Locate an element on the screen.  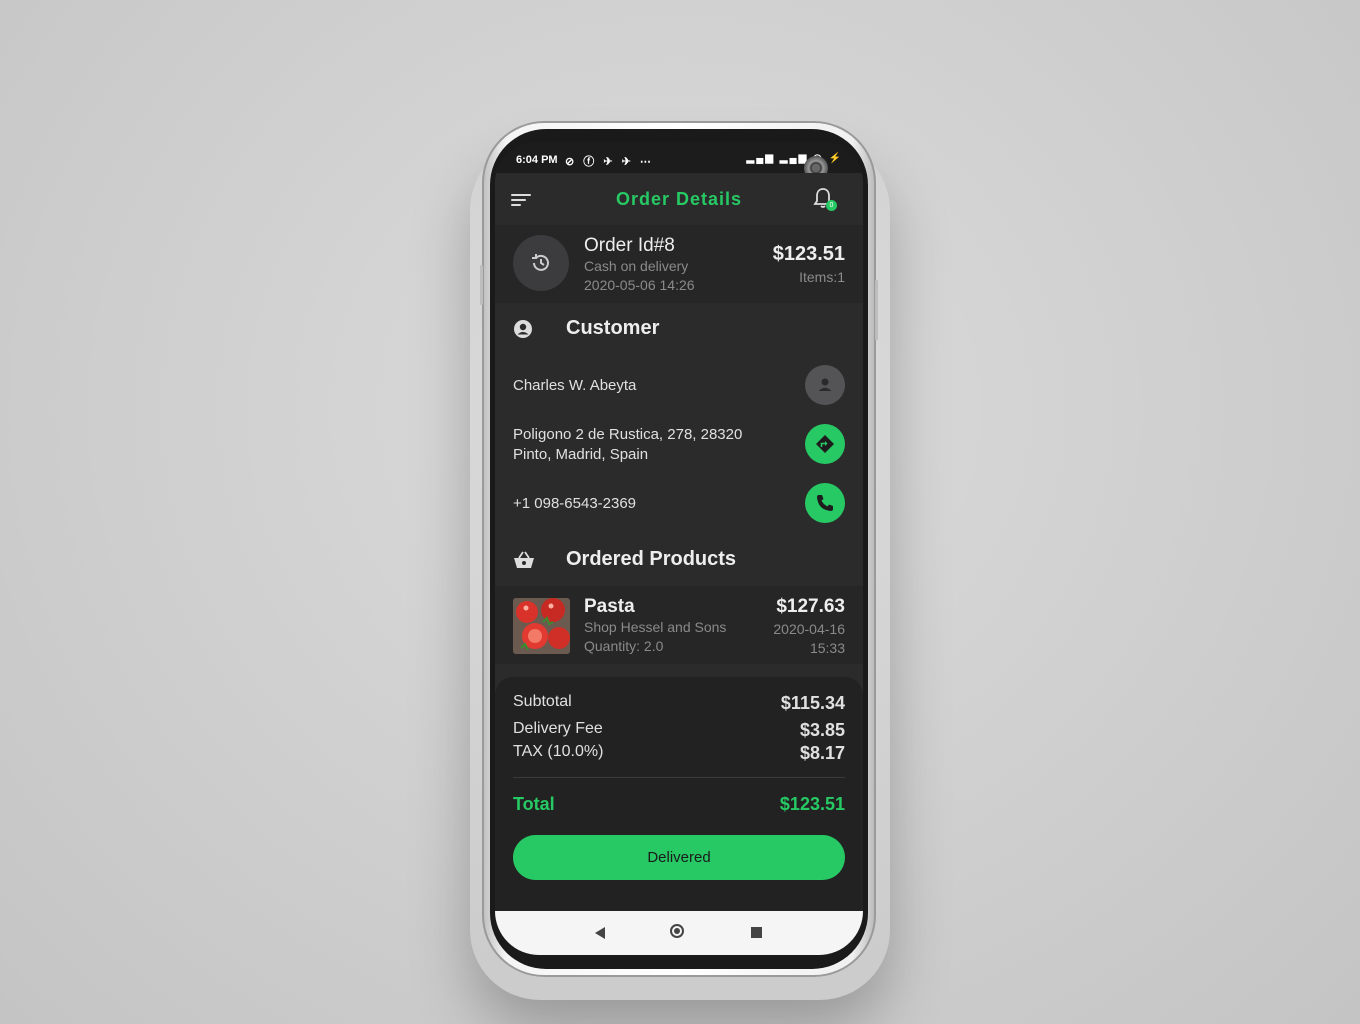
total-label: Total is located at coordinates (534, 804).